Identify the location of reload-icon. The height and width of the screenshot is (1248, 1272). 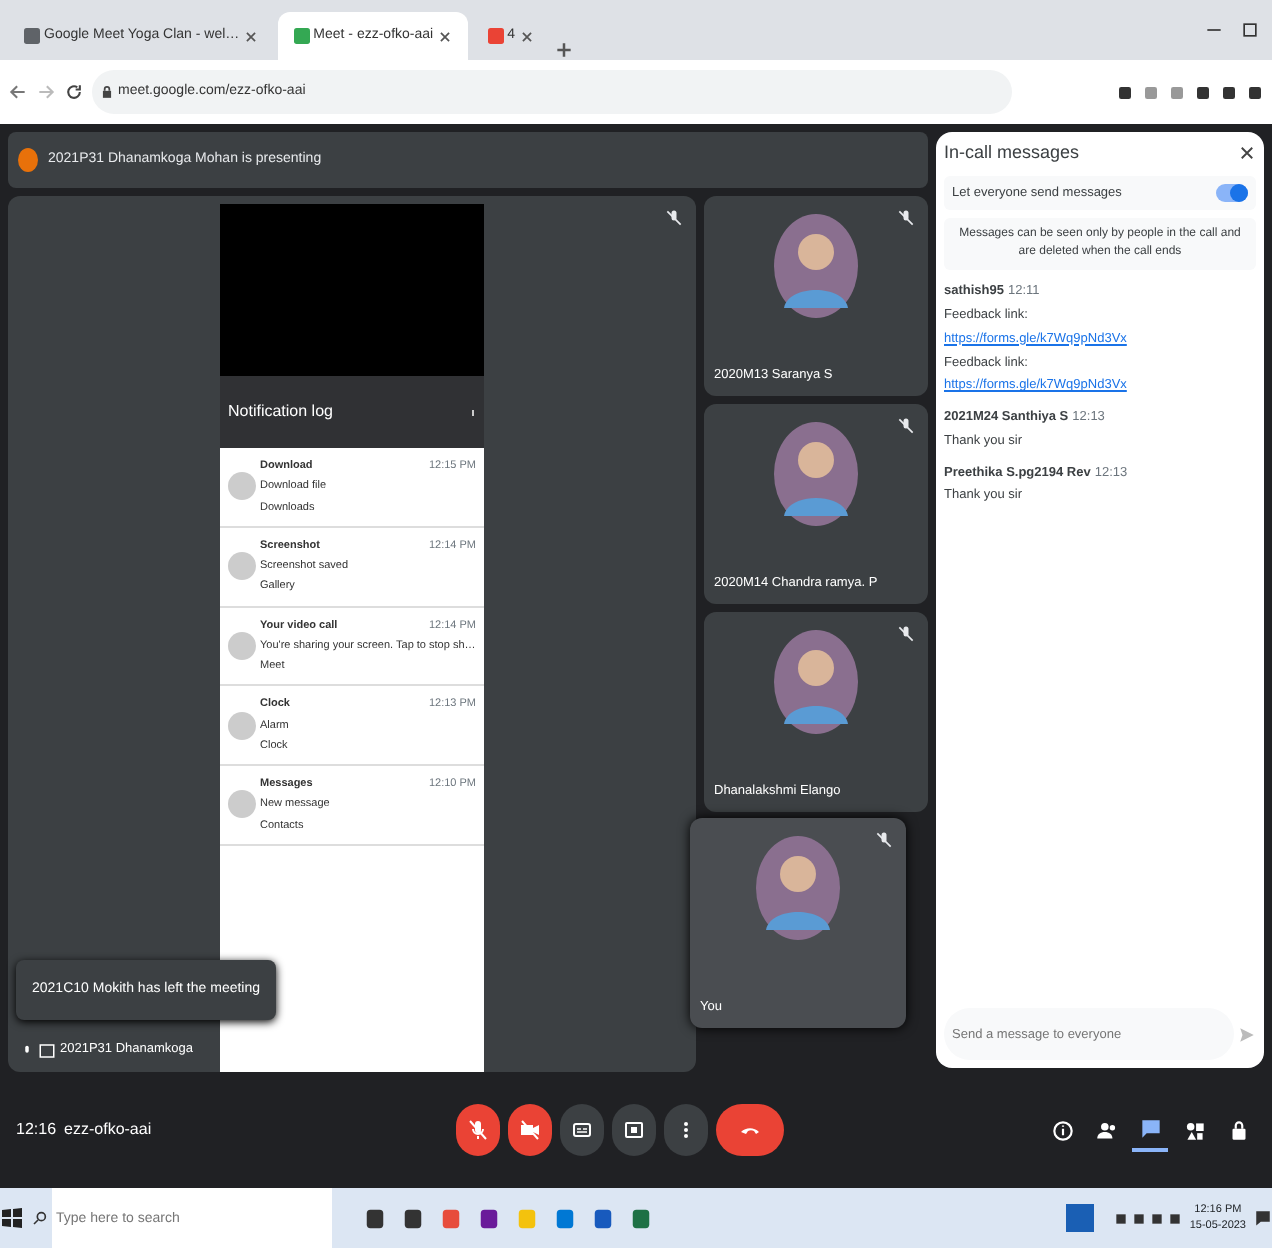
(74, 92).